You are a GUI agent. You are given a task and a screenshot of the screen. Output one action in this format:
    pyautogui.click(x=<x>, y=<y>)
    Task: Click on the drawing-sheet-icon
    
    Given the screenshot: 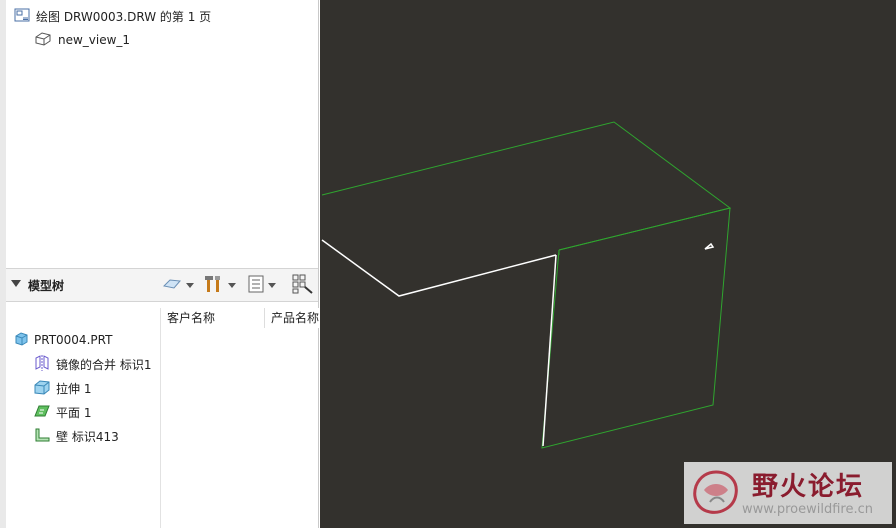 What is the action you would take?
    pyautogui.click(x=22, y=16)
    